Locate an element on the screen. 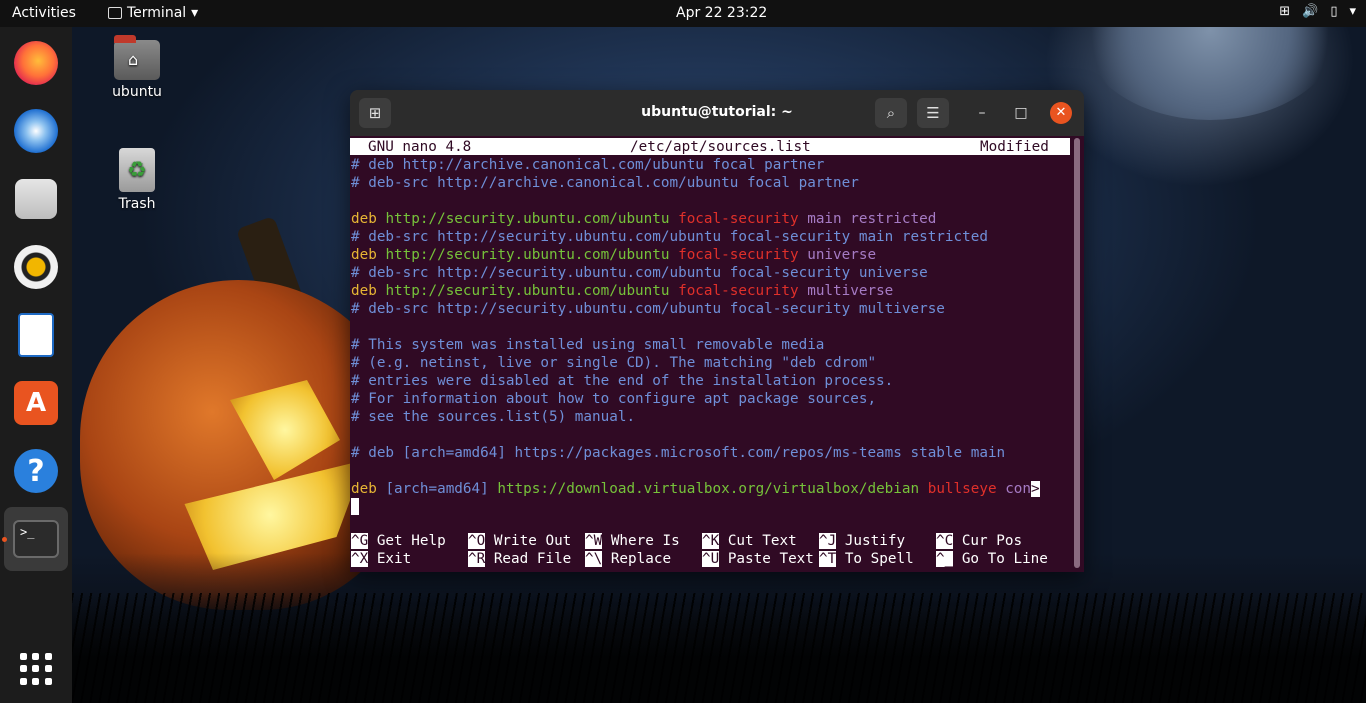 The width and height of the screenshot is (1366, 703). dock-item-firefox is located at coordinates (36, 63).